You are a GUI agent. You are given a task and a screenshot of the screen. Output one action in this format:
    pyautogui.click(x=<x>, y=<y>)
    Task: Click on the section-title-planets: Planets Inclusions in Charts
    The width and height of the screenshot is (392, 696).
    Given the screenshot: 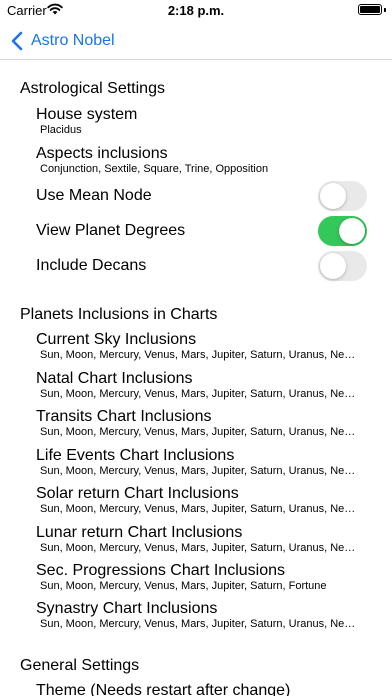 What is the action you would take?
    pyautogui.click(x=119, y=314)
    